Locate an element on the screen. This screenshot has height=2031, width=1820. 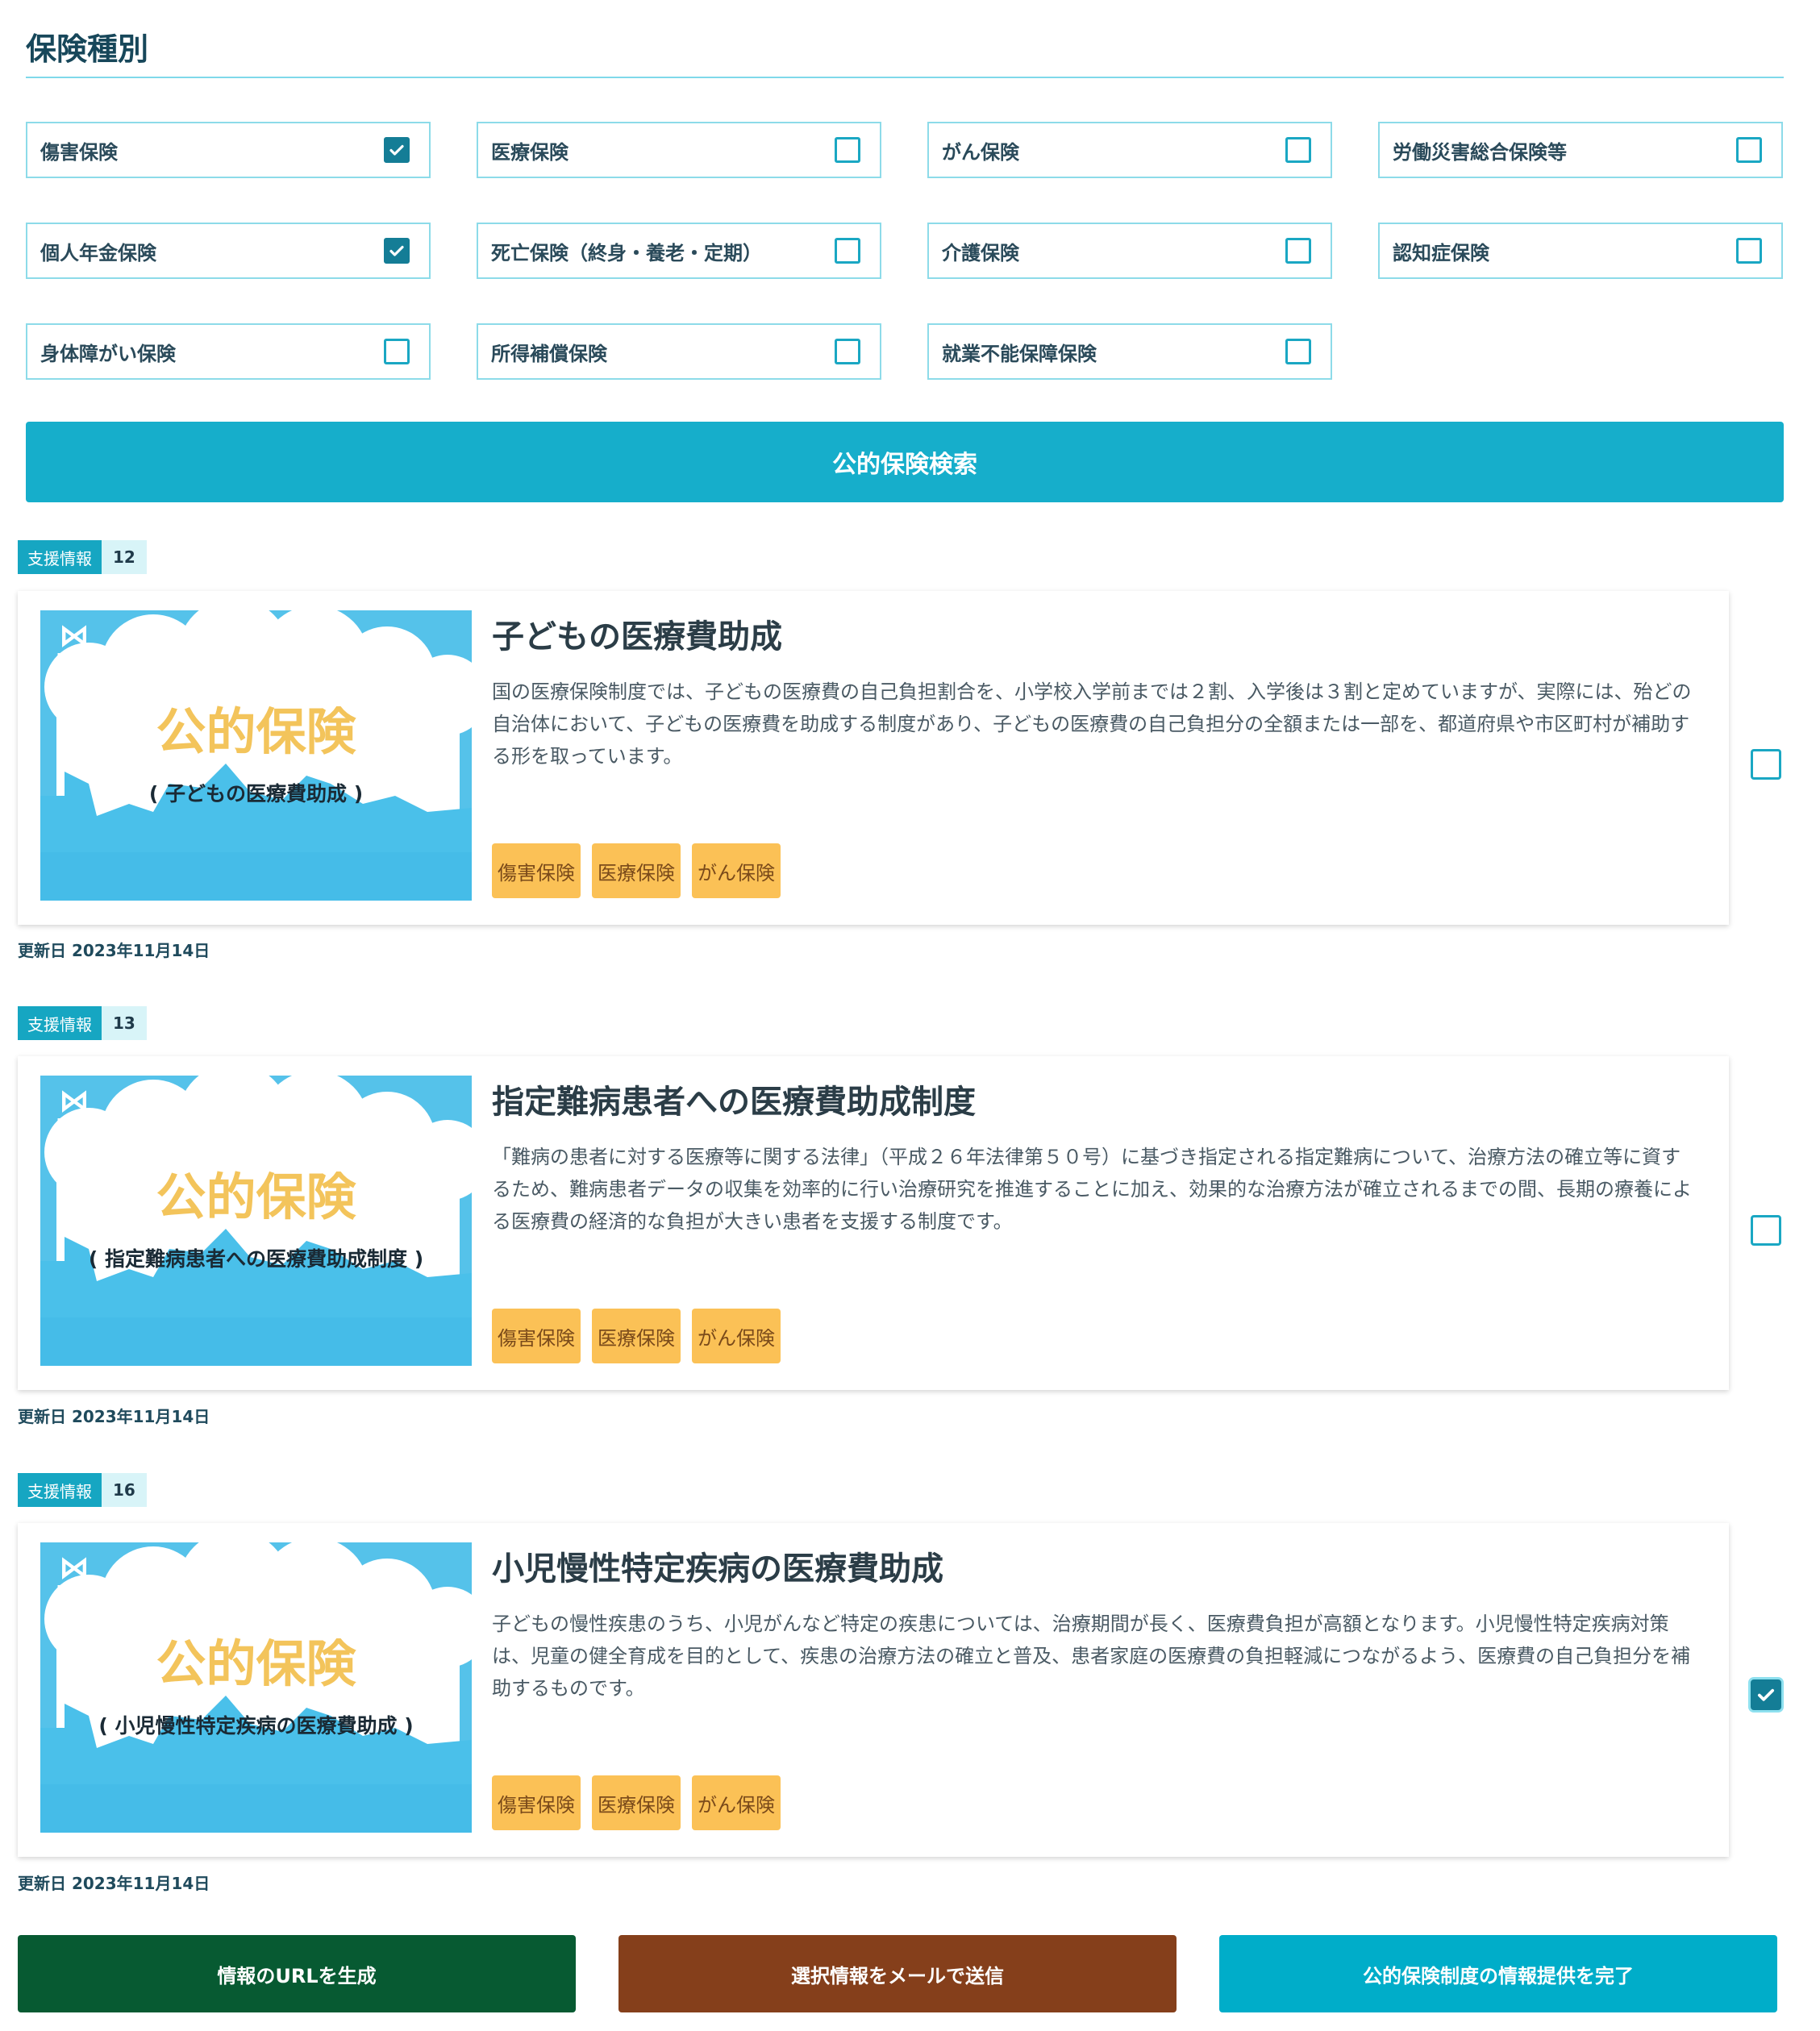
checkbox-label: 介護保険 is located at coordinates (981, 253).